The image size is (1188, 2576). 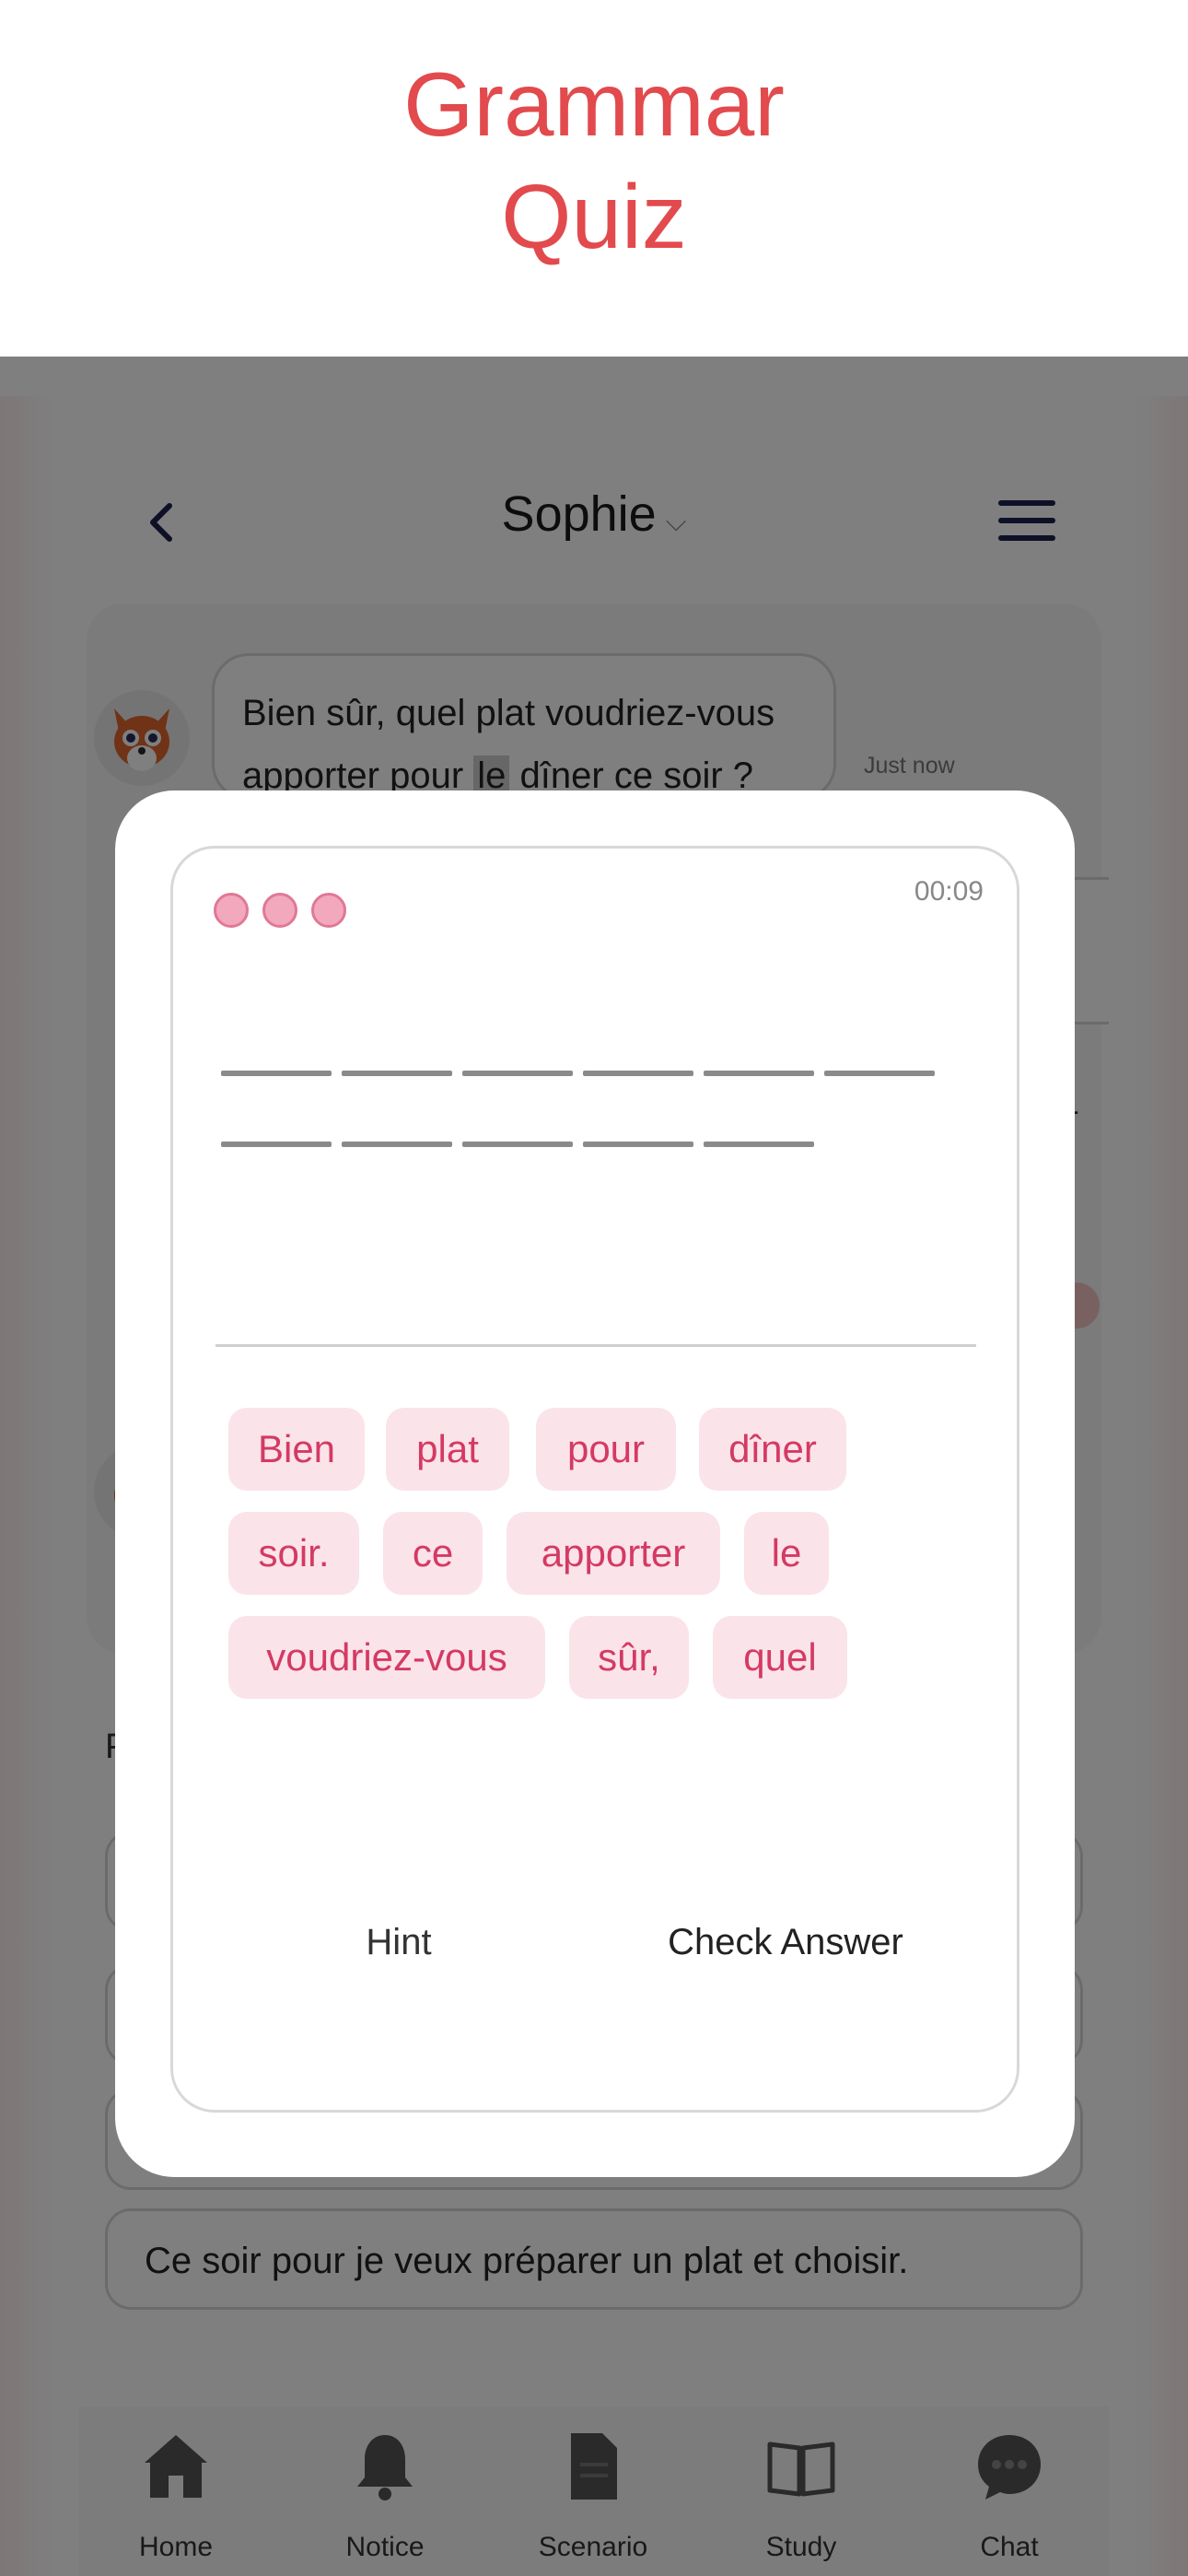 What do you see at coordinates (433, 1553) in the screenshot?
I see `word-chip: ce` at bounding box center [433, 1553].